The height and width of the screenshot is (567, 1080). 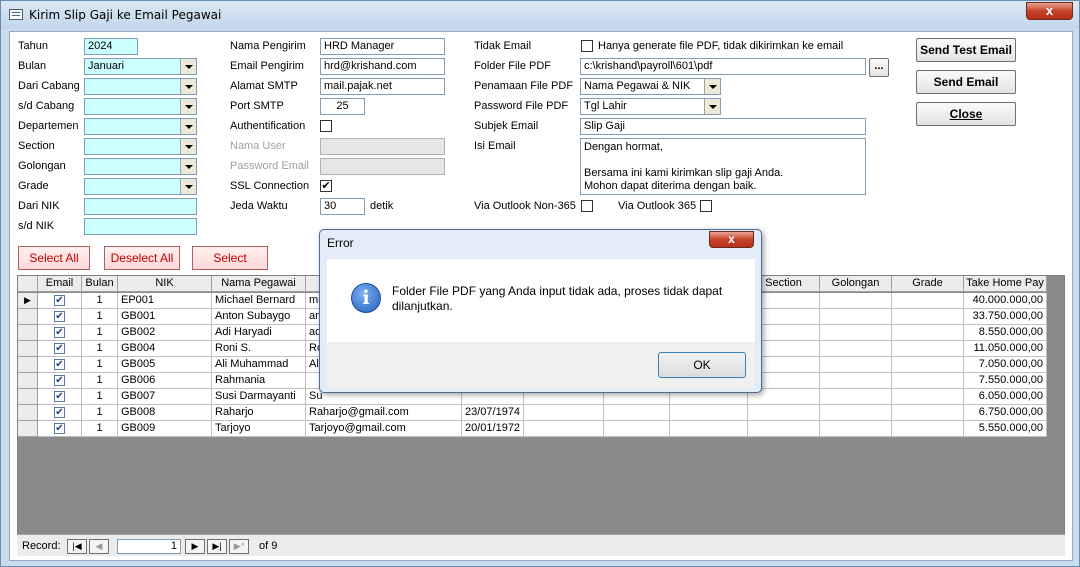 I want to click on first-record-icon: |◀, so click(x=77, y=546).